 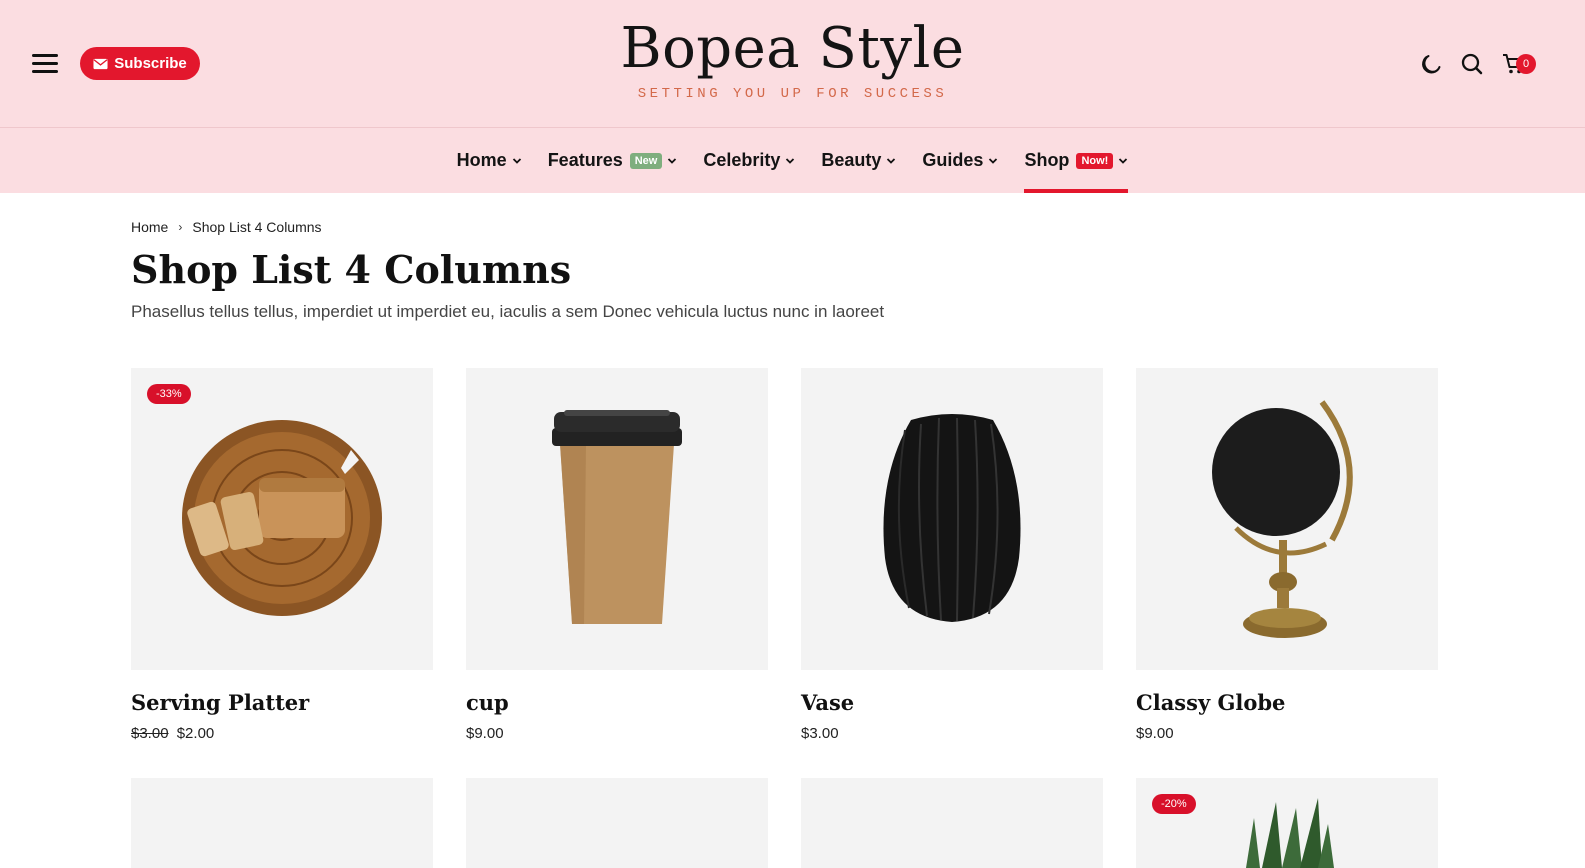 I want to click on search-button, so click(x=1472, y=64).